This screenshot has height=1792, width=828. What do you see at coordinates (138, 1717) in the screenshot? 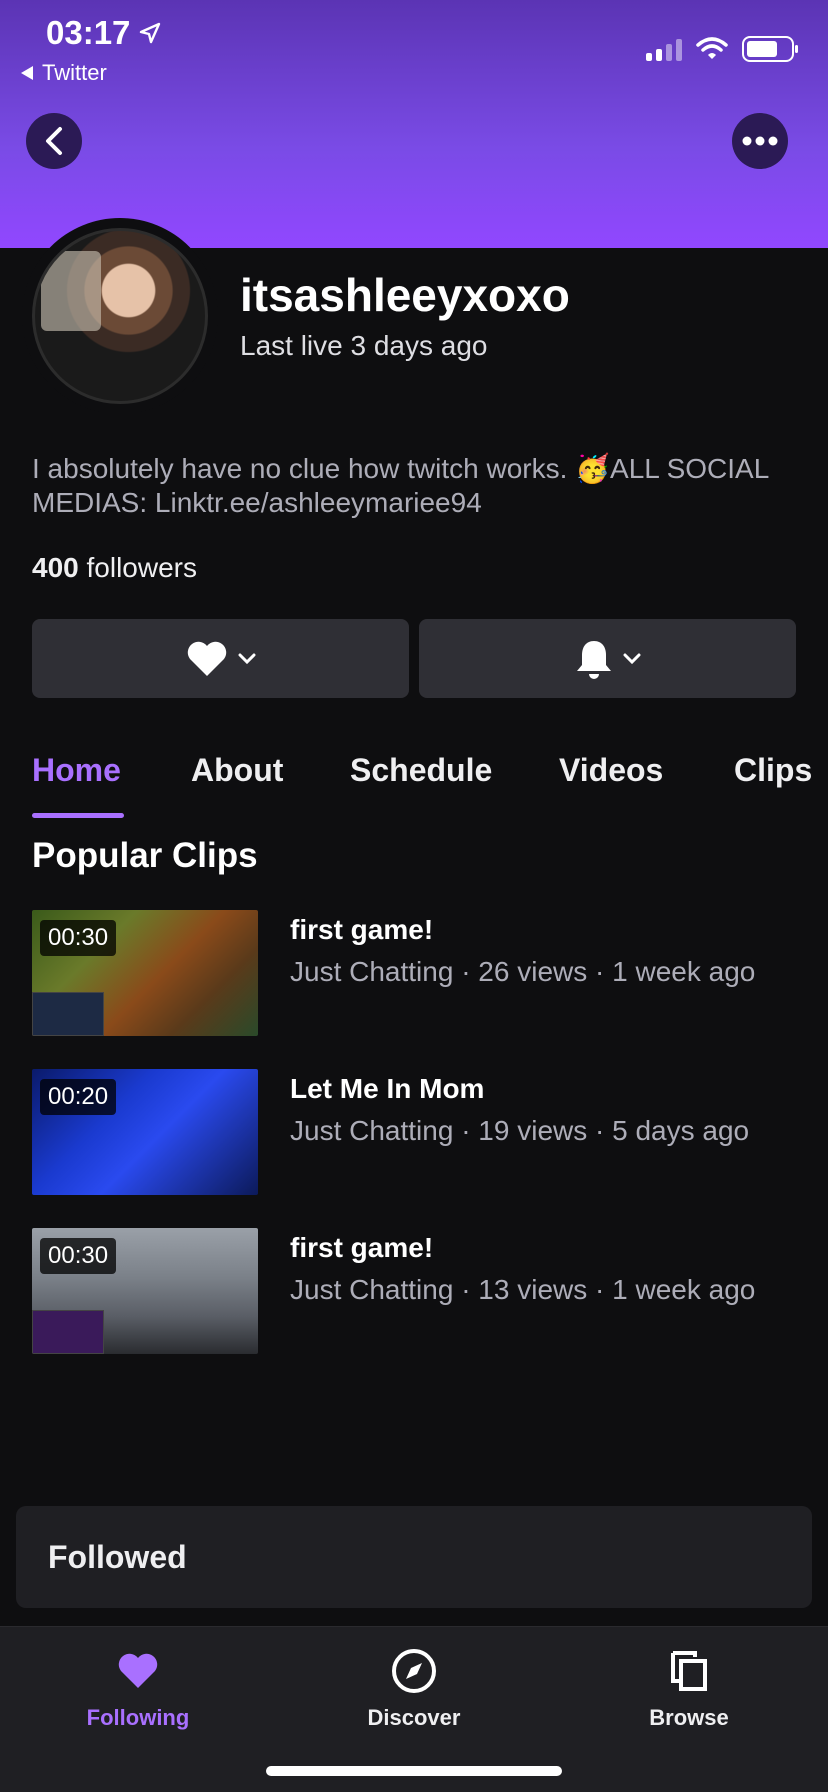
I see `nav-following-label: Following` at bounding box center [138, 1717].